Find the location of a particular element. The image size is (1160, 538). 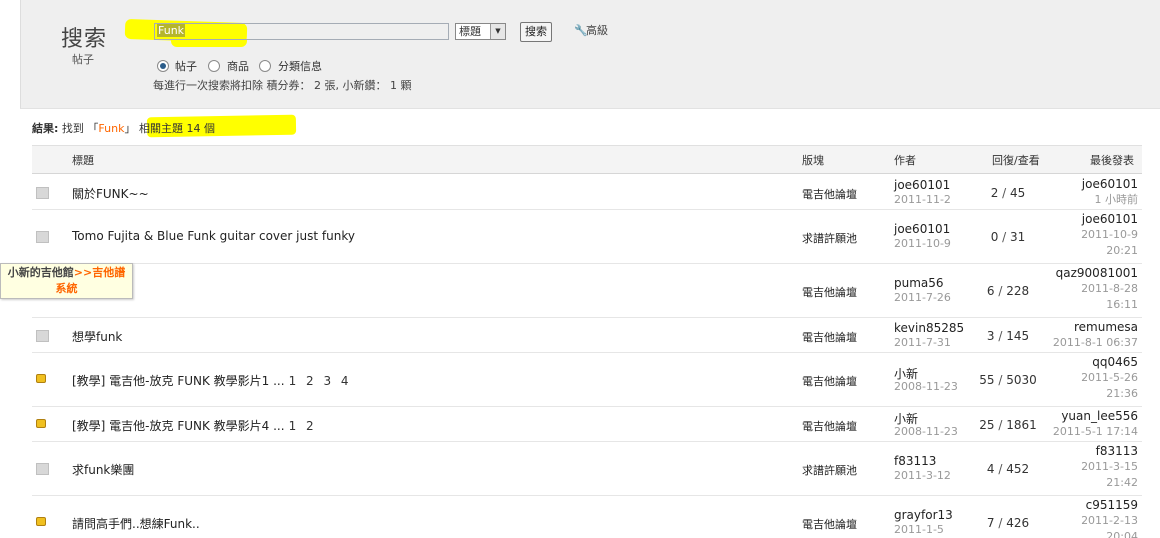

author-post-date: 2011-7-31 is located at coordinates (922, 342).